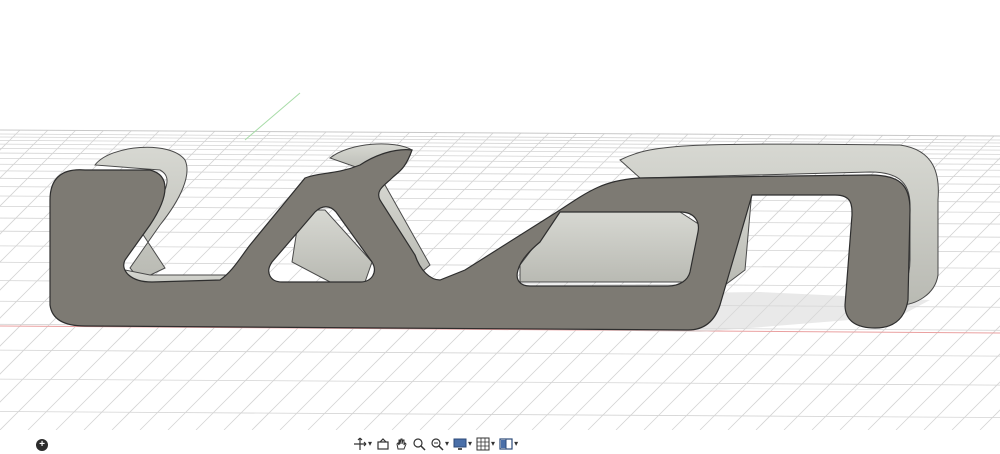 This screenshot has width=1000, height=454. I want to click on zoom-button, so click(419, 444).